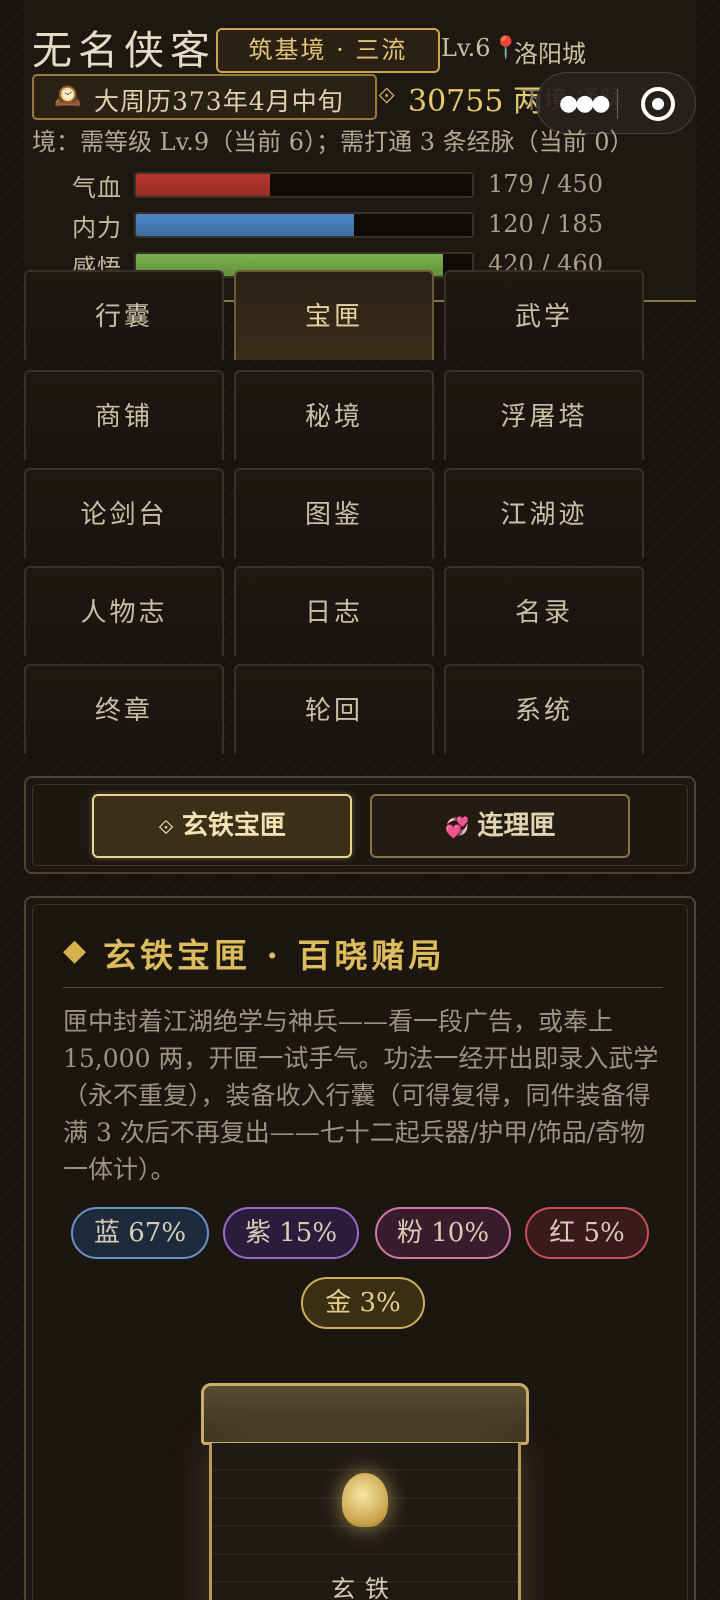 The image size is (720, 1600). What do you see at coordinates (544, 709) in the screenshot?
I see `menu-item-system: 系统` at bounding box center [544, 709].